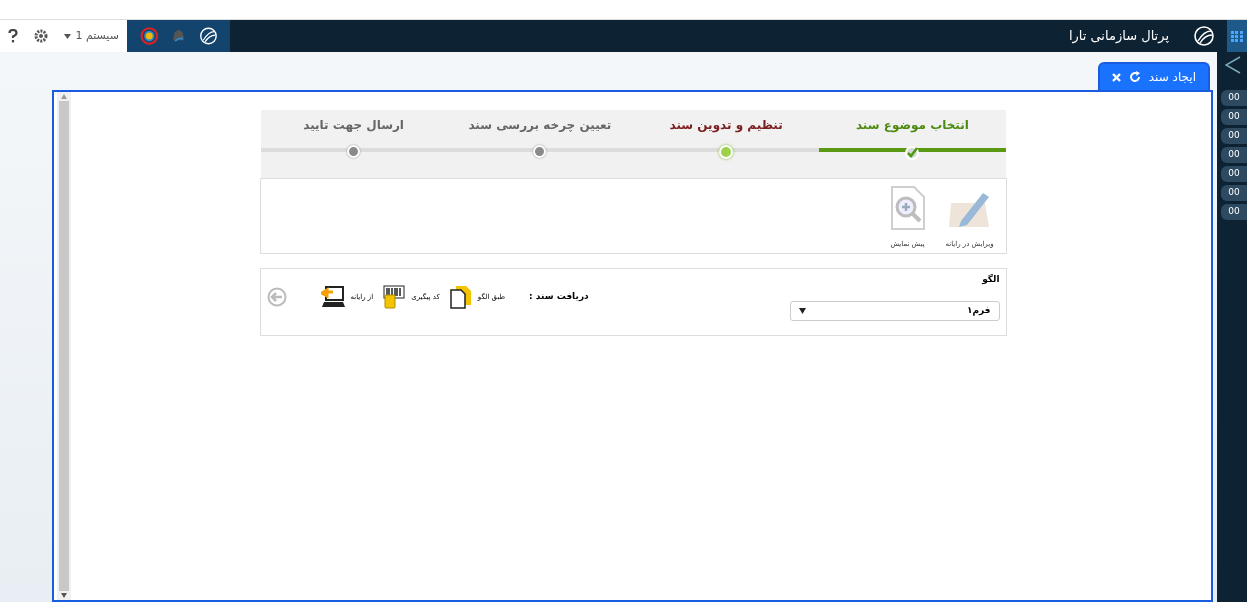 This screenshot has width=1247, height=602. I want to click on collapse-icon, so click(1233, 65).